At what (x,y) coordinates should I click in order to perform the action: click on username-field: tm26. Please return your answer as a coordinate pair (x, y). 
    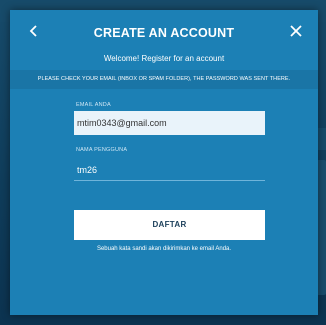
    Looking at the image, I should click on (169, 173).